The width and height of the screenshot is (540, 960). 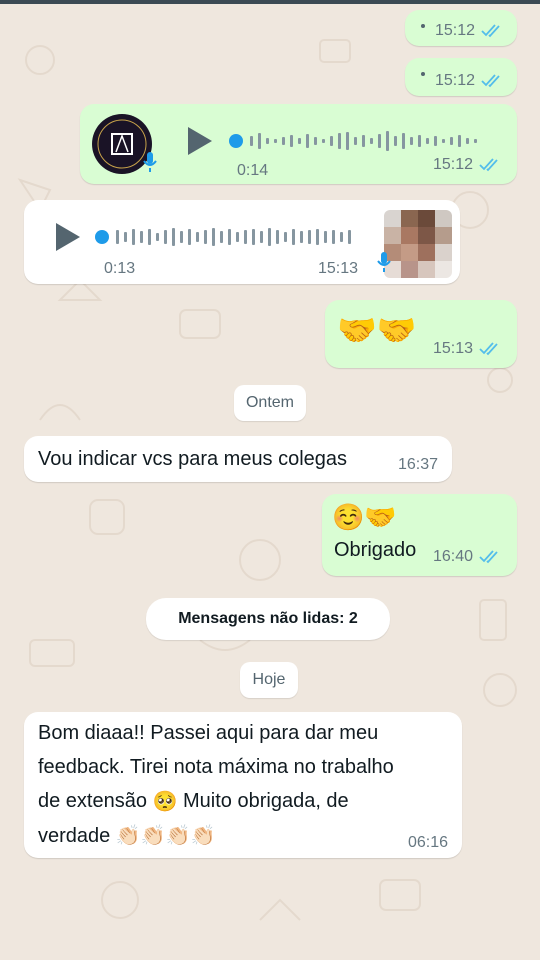 What do you see at coordinates (253, 170) in the screenshot?
I see `voice-duration: 0:14` at bounding box center [253, 170].